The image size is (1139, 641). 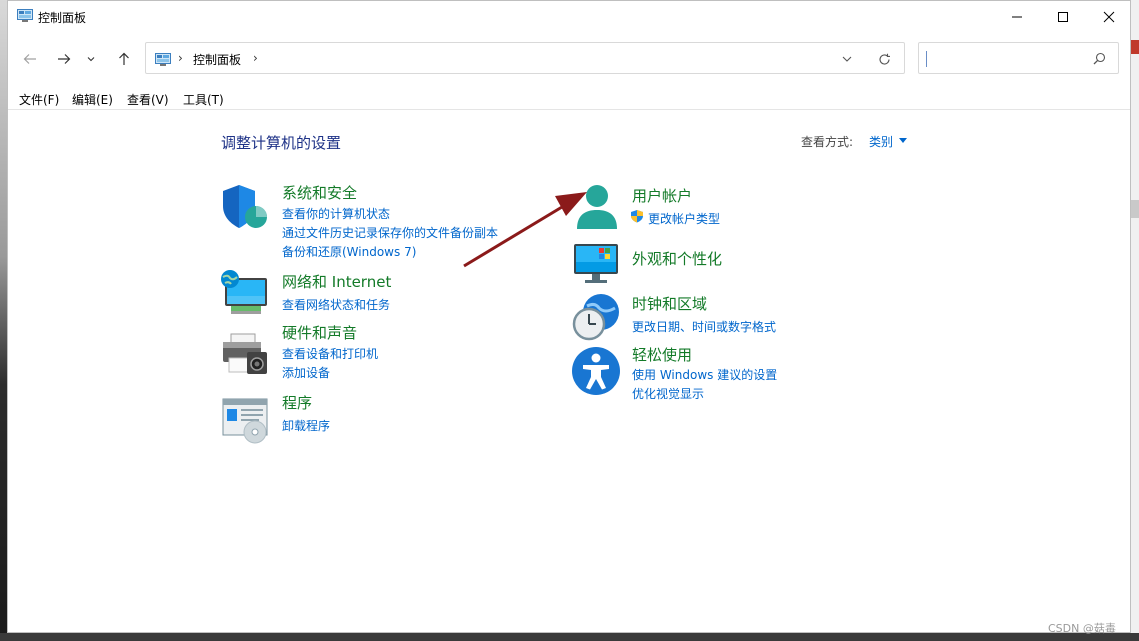 What do you see at coordinates (244, 420) in the screenshot?
I see `programs-icon` at bounding box center [244, 420].